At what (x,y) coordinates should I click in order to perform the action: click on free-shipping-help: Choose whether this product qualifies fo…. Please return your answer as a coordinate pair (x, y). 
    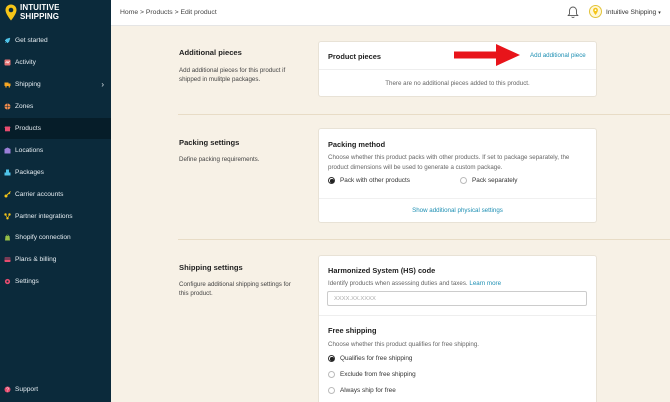
    Looking at the image, I should click on (403, 344).